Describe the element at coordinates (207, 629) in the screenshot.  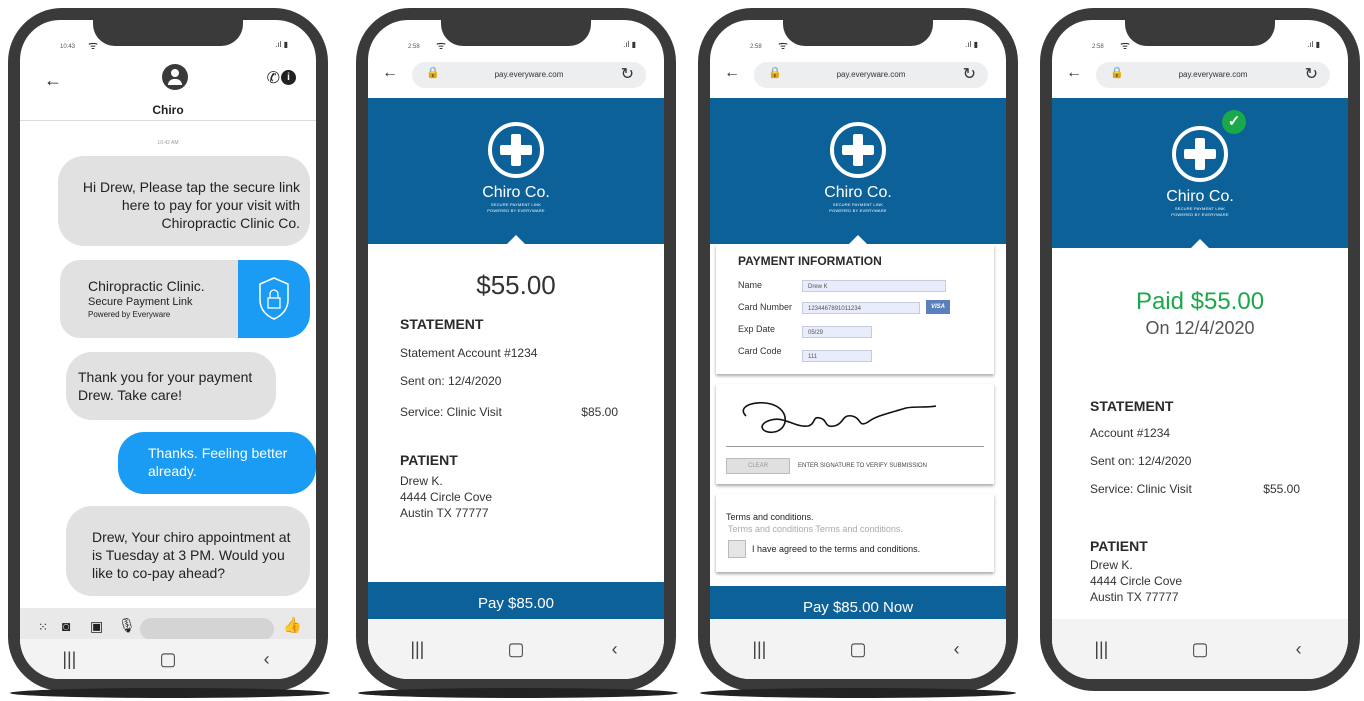
I see `message-input` at that location.